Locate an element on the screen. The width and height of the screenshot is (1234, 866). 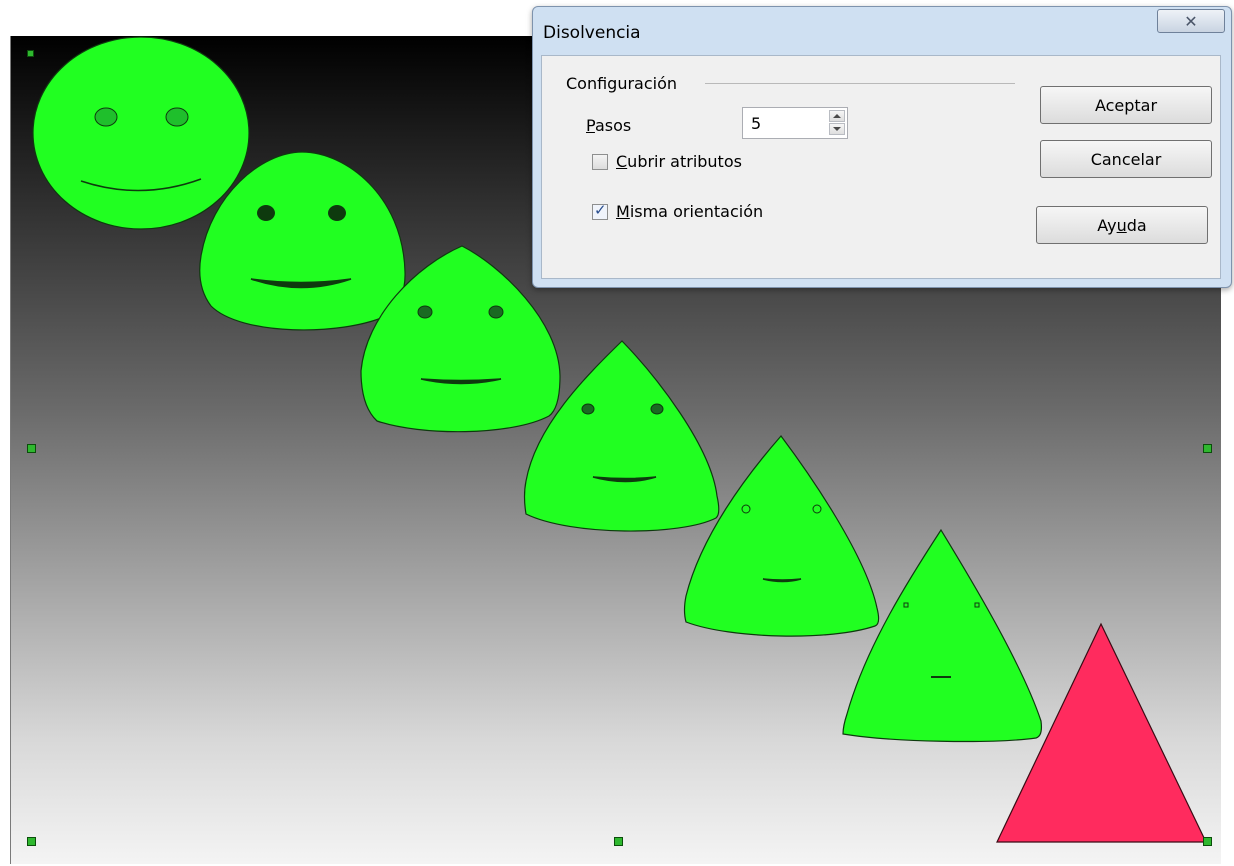
help-button: Ayuda is located at coordinates (1122, 225).